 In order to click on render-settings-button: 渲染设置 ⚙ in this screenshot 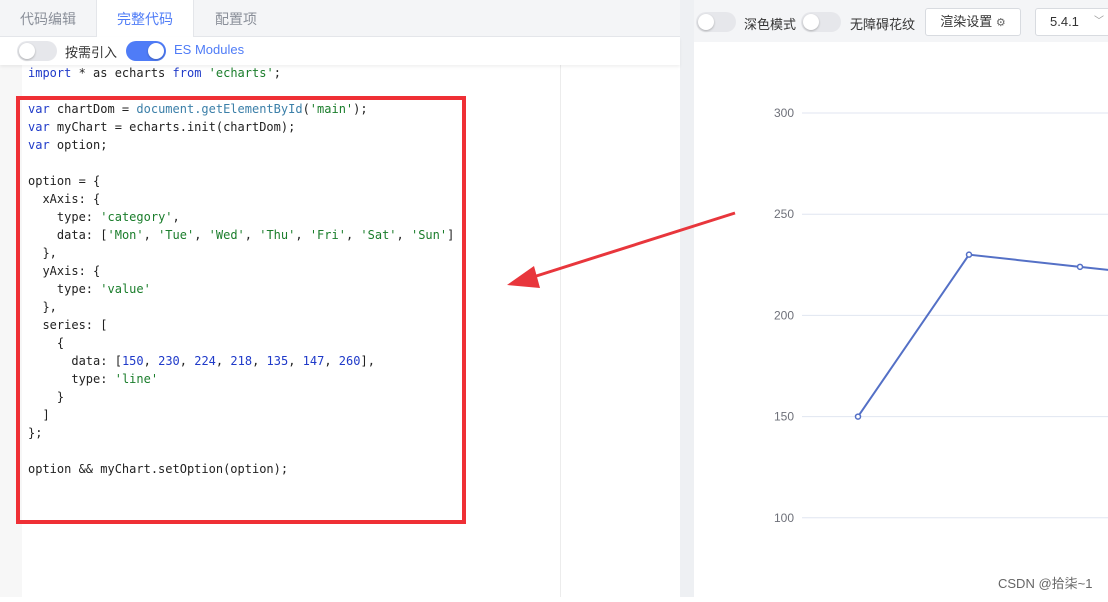, I will do `click(973, 22)`.